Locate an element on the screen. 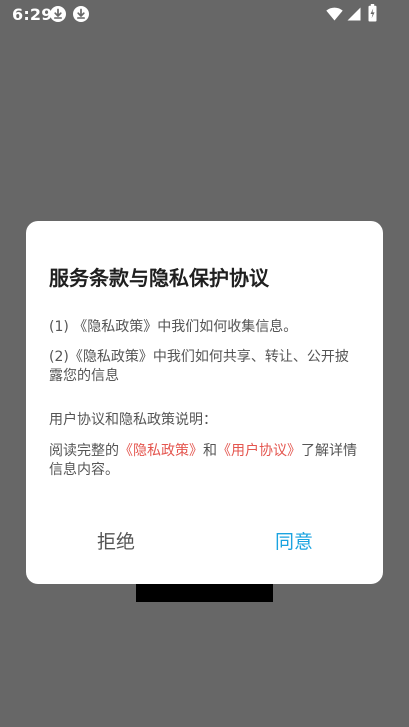 The image size is (409, 727). agree-button: 同意 is located at coordinates (294, 542).